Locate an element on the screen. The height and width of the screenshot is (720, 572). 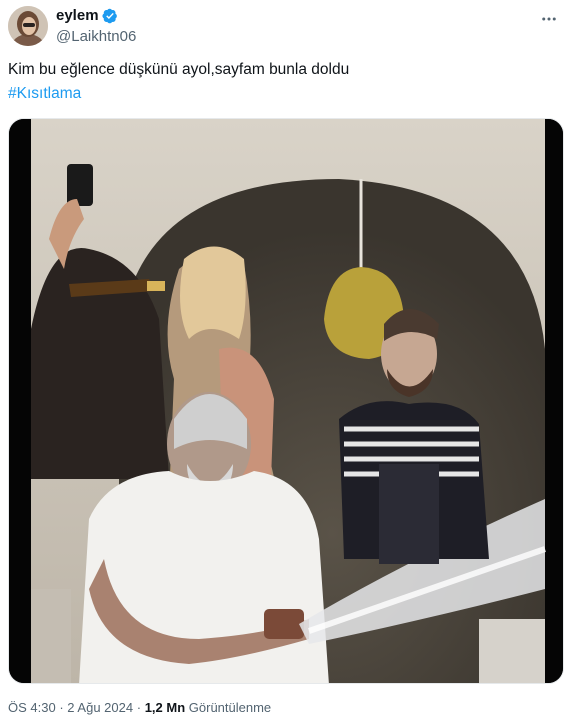
tweet-time: ÖS 4:30 is located at coordinates (32, 707).